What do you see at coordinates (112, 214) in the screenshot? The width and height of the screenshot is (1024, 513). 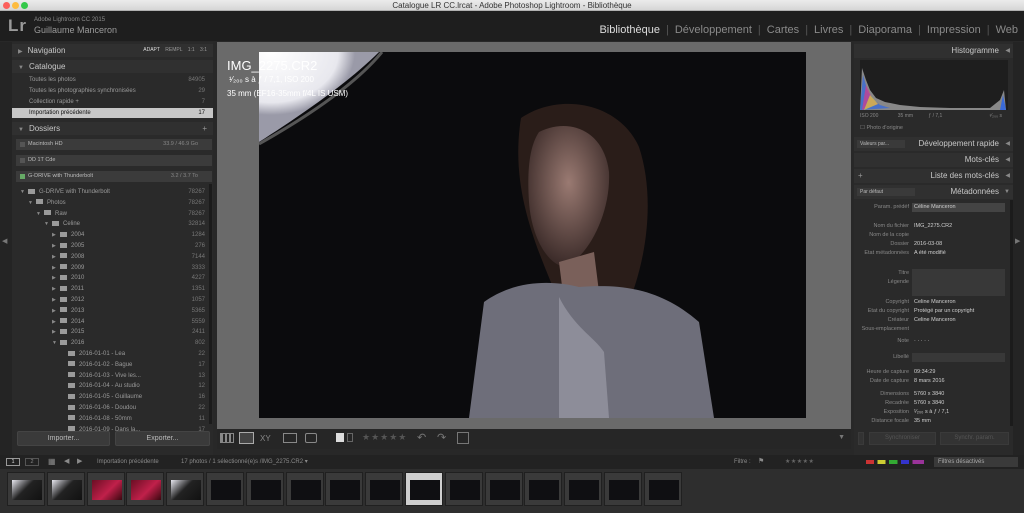 I see `folder-item: ▼ Raw 78267` at bounding box center [112, 214].